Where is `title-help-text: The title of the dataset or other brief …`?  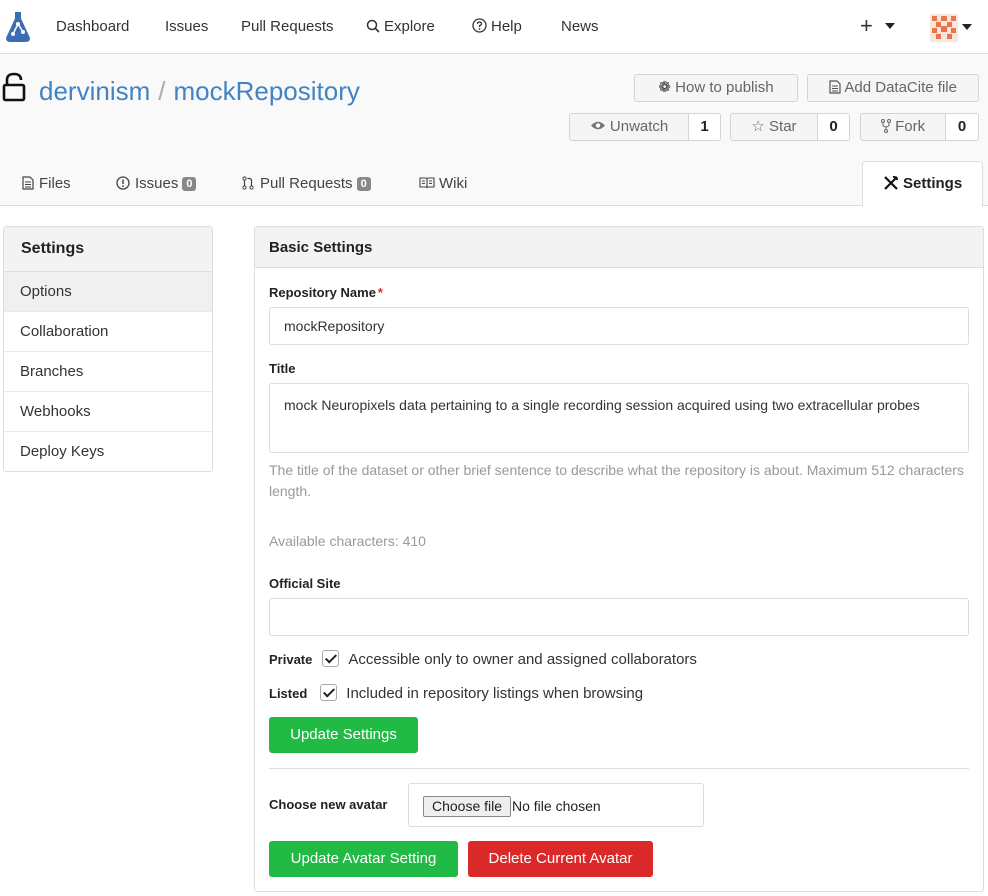 title-help-text: The title of the dataset or other brief … is located at coordinates (616, 480).